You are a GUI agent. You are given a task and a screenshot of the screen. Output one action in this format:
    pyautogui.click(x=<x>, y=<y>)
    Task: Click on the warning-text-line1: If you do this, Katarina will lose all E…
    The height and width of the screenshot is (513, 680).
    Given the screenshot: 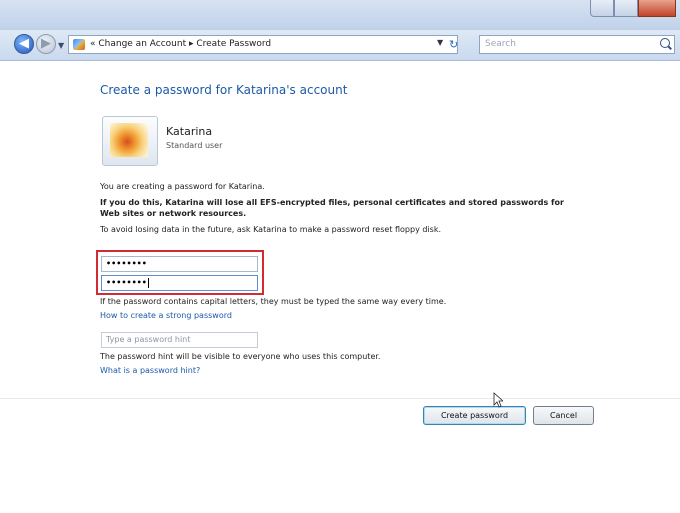 What is the action you would take?
    pyautogui.click(x=332, y=202)
    